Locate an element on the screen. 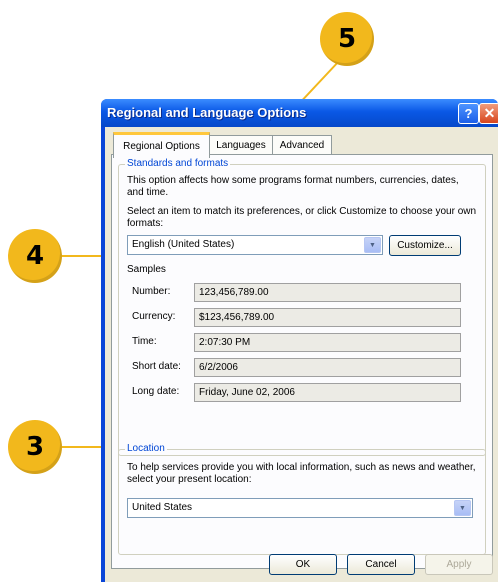 This screenshot has width=498, height=582. location-value: United States is located at coordinates (162, 507).